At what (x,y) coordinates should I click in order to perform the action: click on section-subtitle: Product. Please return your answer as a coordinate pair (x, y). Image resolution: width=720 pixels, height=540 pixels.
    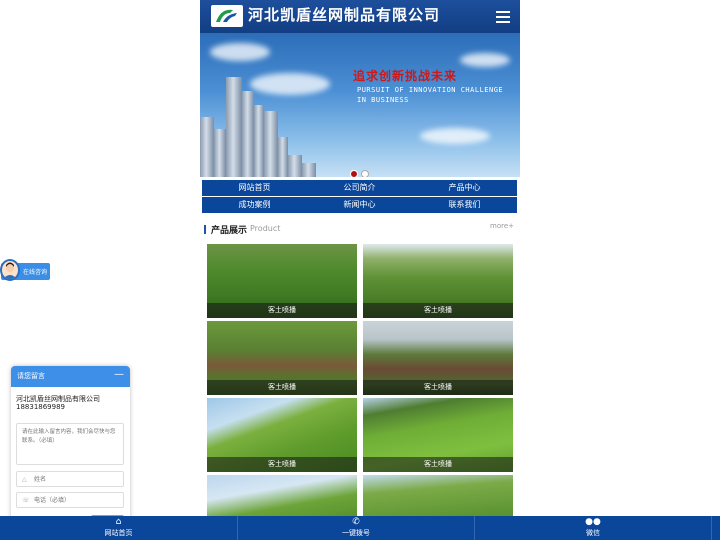
    Looking at the image, I should click on (265, 228).